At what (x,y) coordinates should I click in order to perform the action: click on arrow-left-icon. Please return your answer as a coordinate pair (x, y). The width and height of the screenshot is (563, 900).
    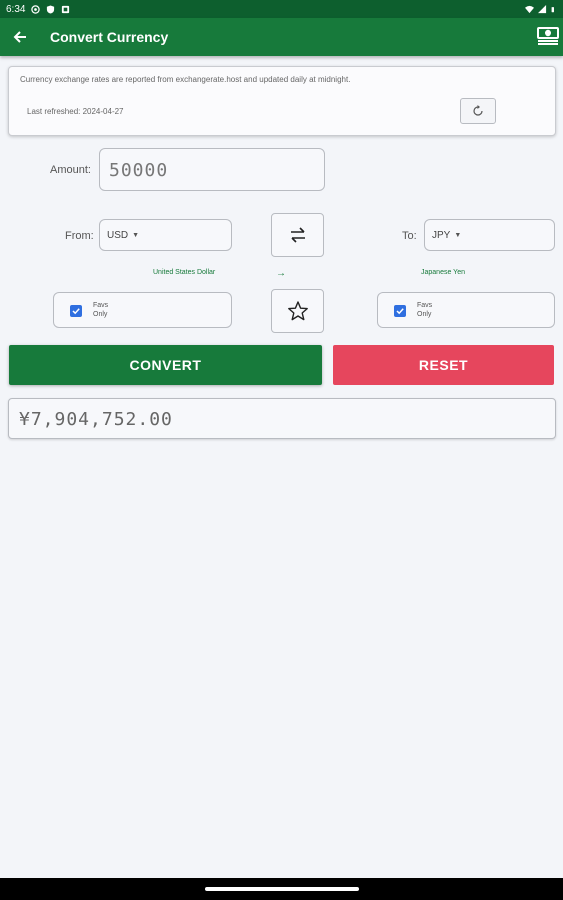
    Looking at the image, I should click on (19, 37).